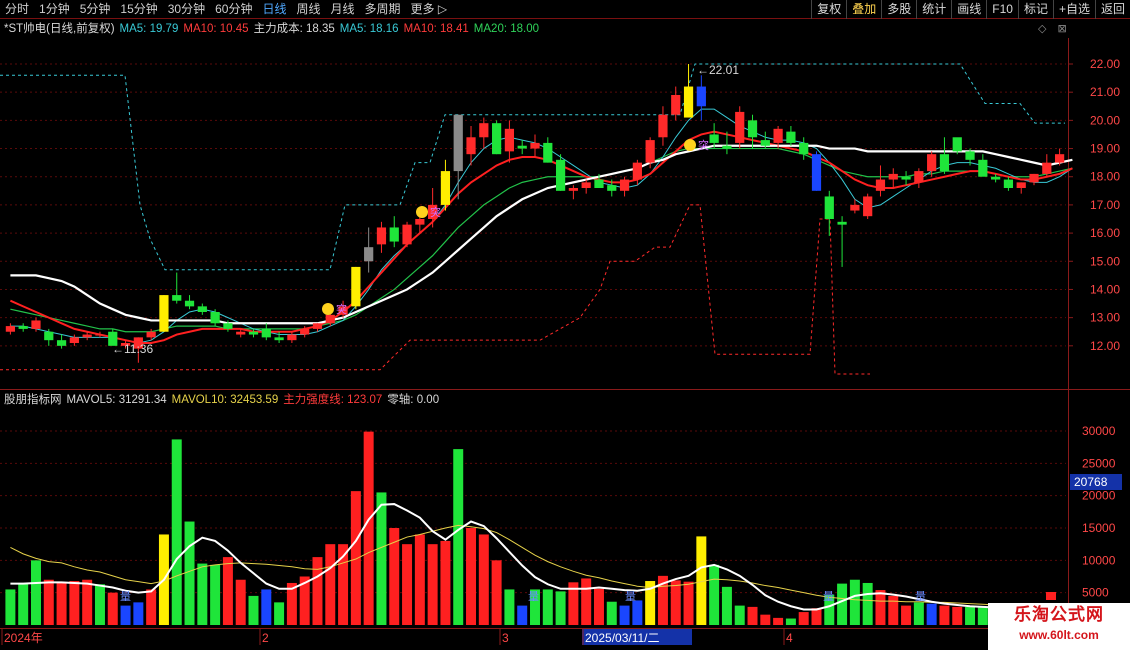 The width and height of the screenshot is (1130, 650). I want to click on date-label: 2, so click(265, 638).